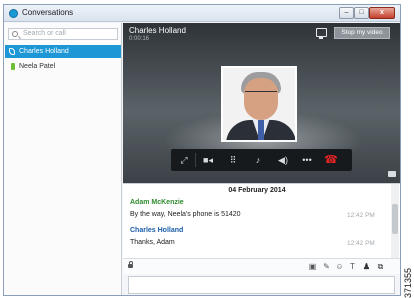 This screenshot has width=414, height=298. What do you see at coordinates (261, 266) in the screenshot?
I see `chat-toolbar: ▣ ✎ ☺ T ♟ ⧉` at bounding box center [261, 266].